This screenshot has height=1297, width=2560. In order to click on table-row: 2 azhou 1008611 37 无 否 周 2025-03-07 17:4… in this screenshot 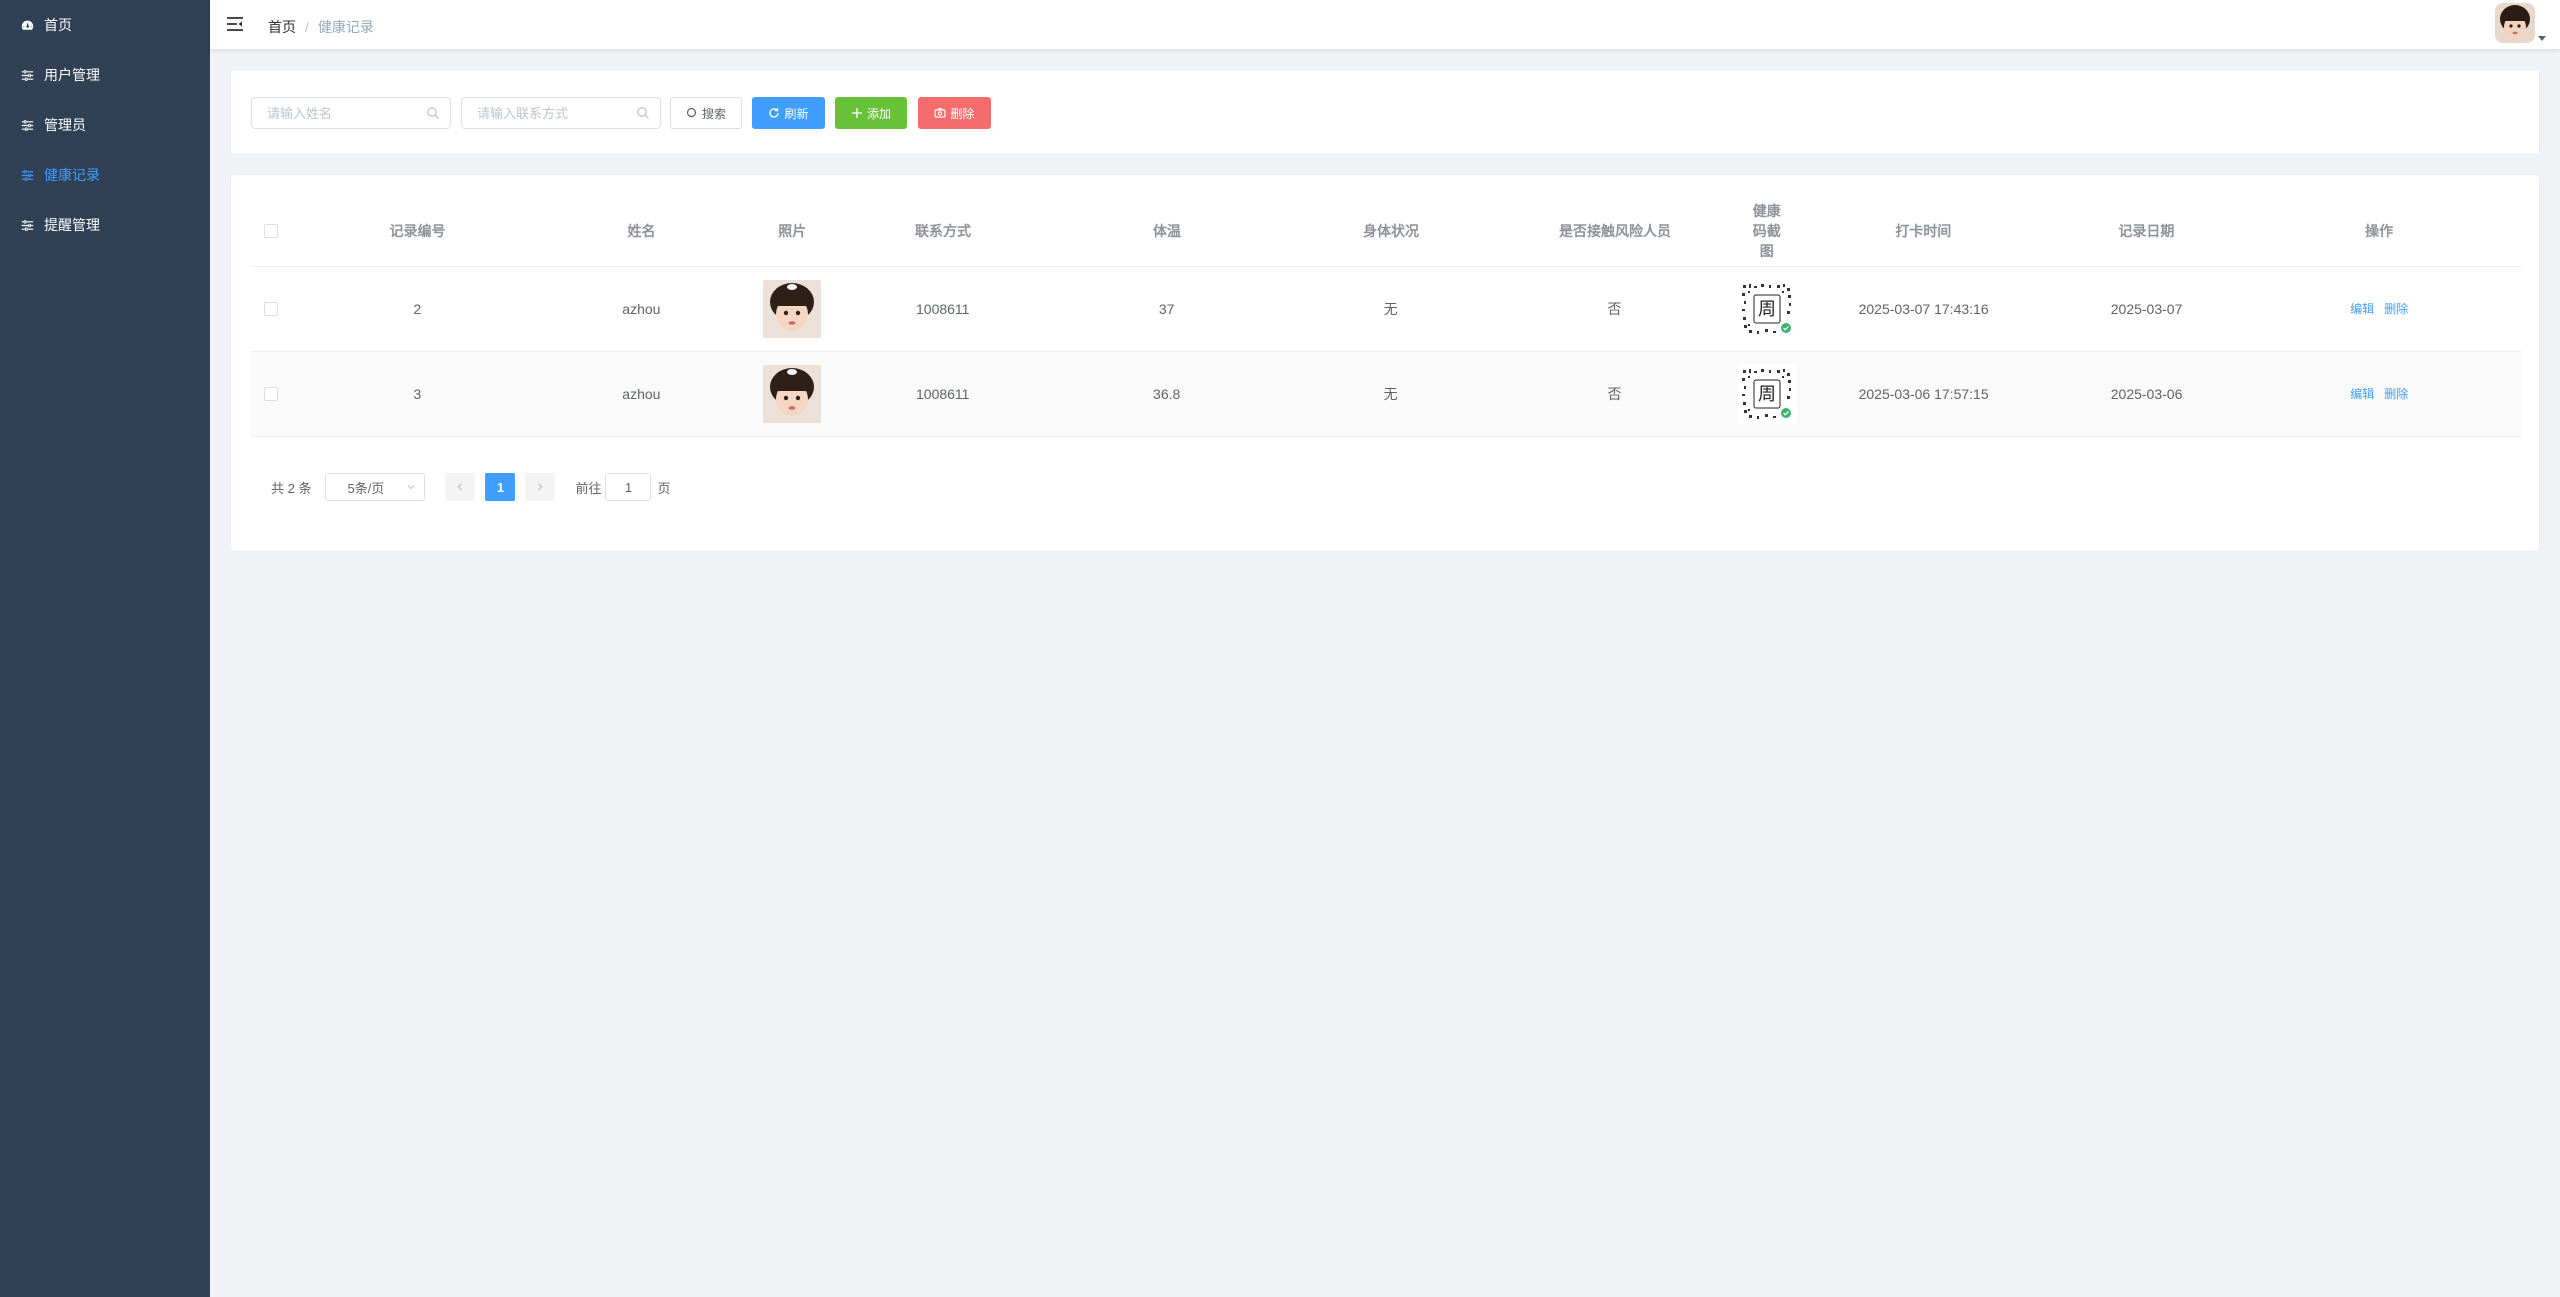, I will do `click(1386, 309)`.